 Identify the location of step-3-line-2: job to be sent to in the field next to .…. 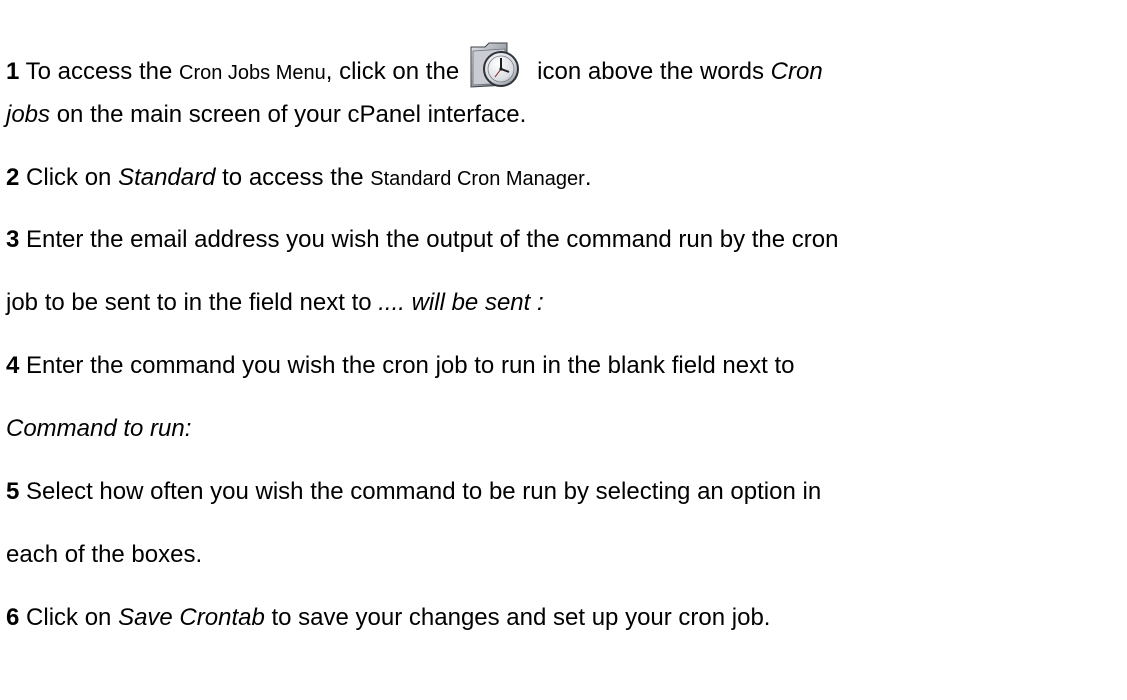
(275, 303).